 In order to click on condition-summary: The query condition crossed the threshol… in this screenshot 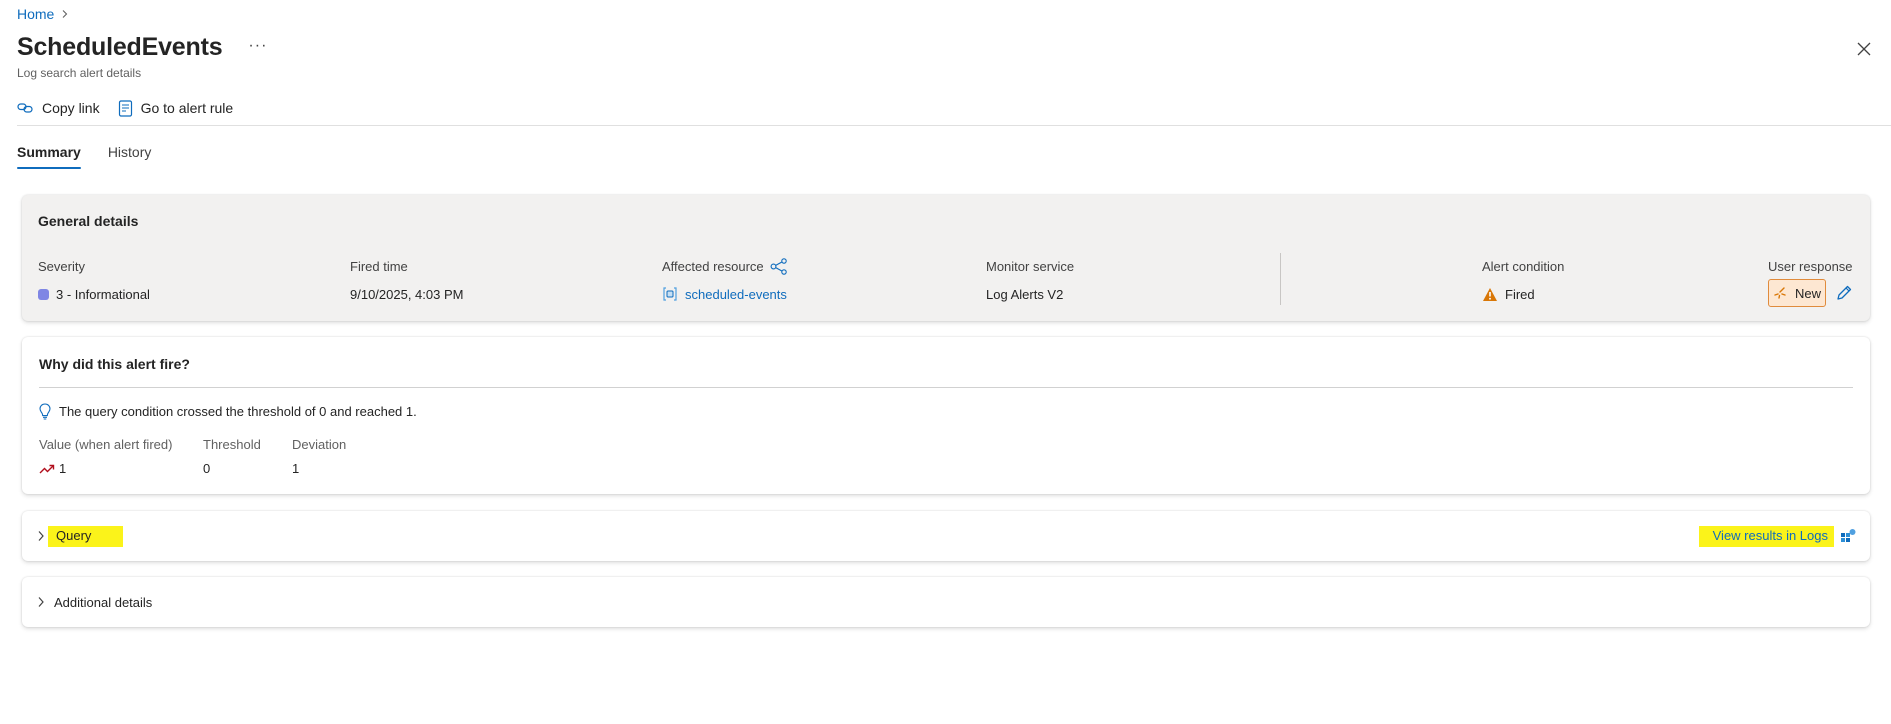, I will do `click(228, 411)`.